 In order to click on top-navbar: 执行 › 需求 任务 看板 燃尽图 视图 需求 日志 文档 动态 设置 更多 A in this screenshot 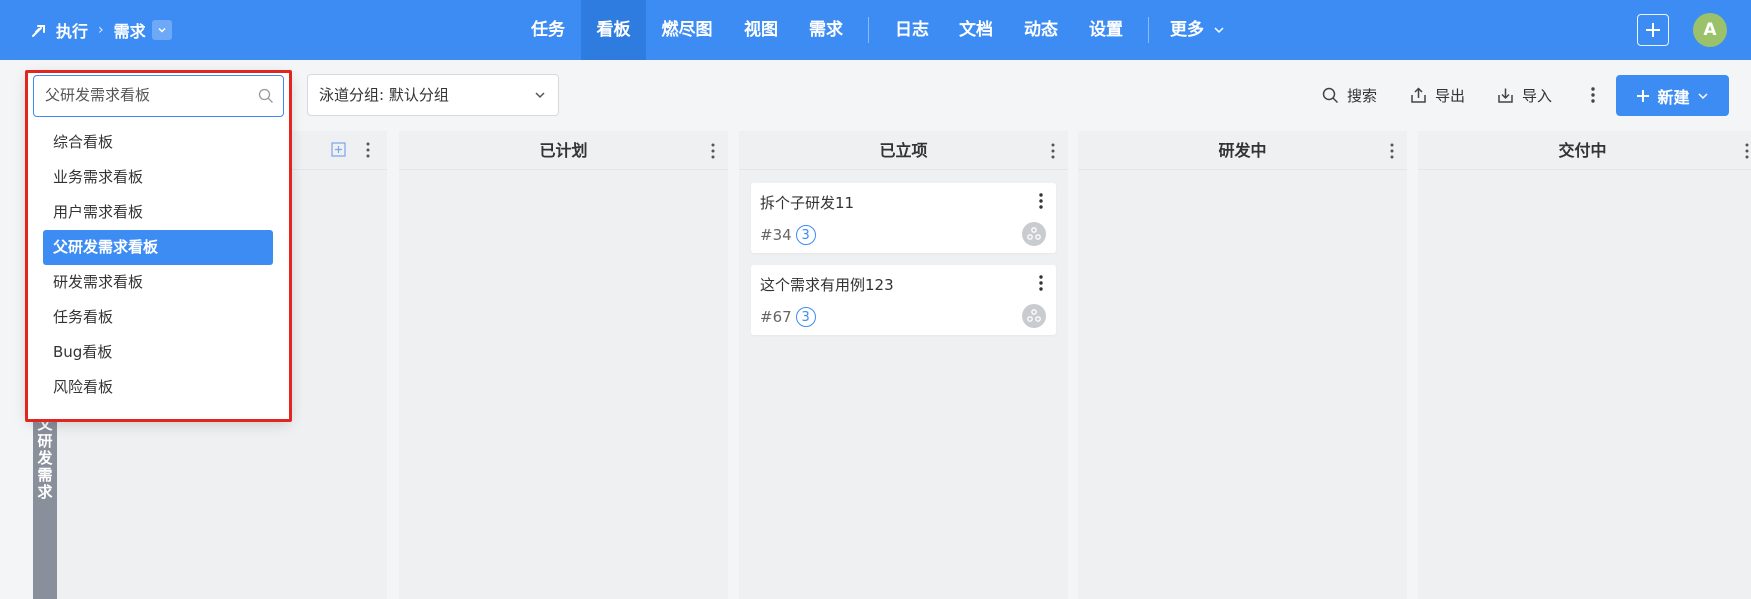, I will do `click(875, 30)`.